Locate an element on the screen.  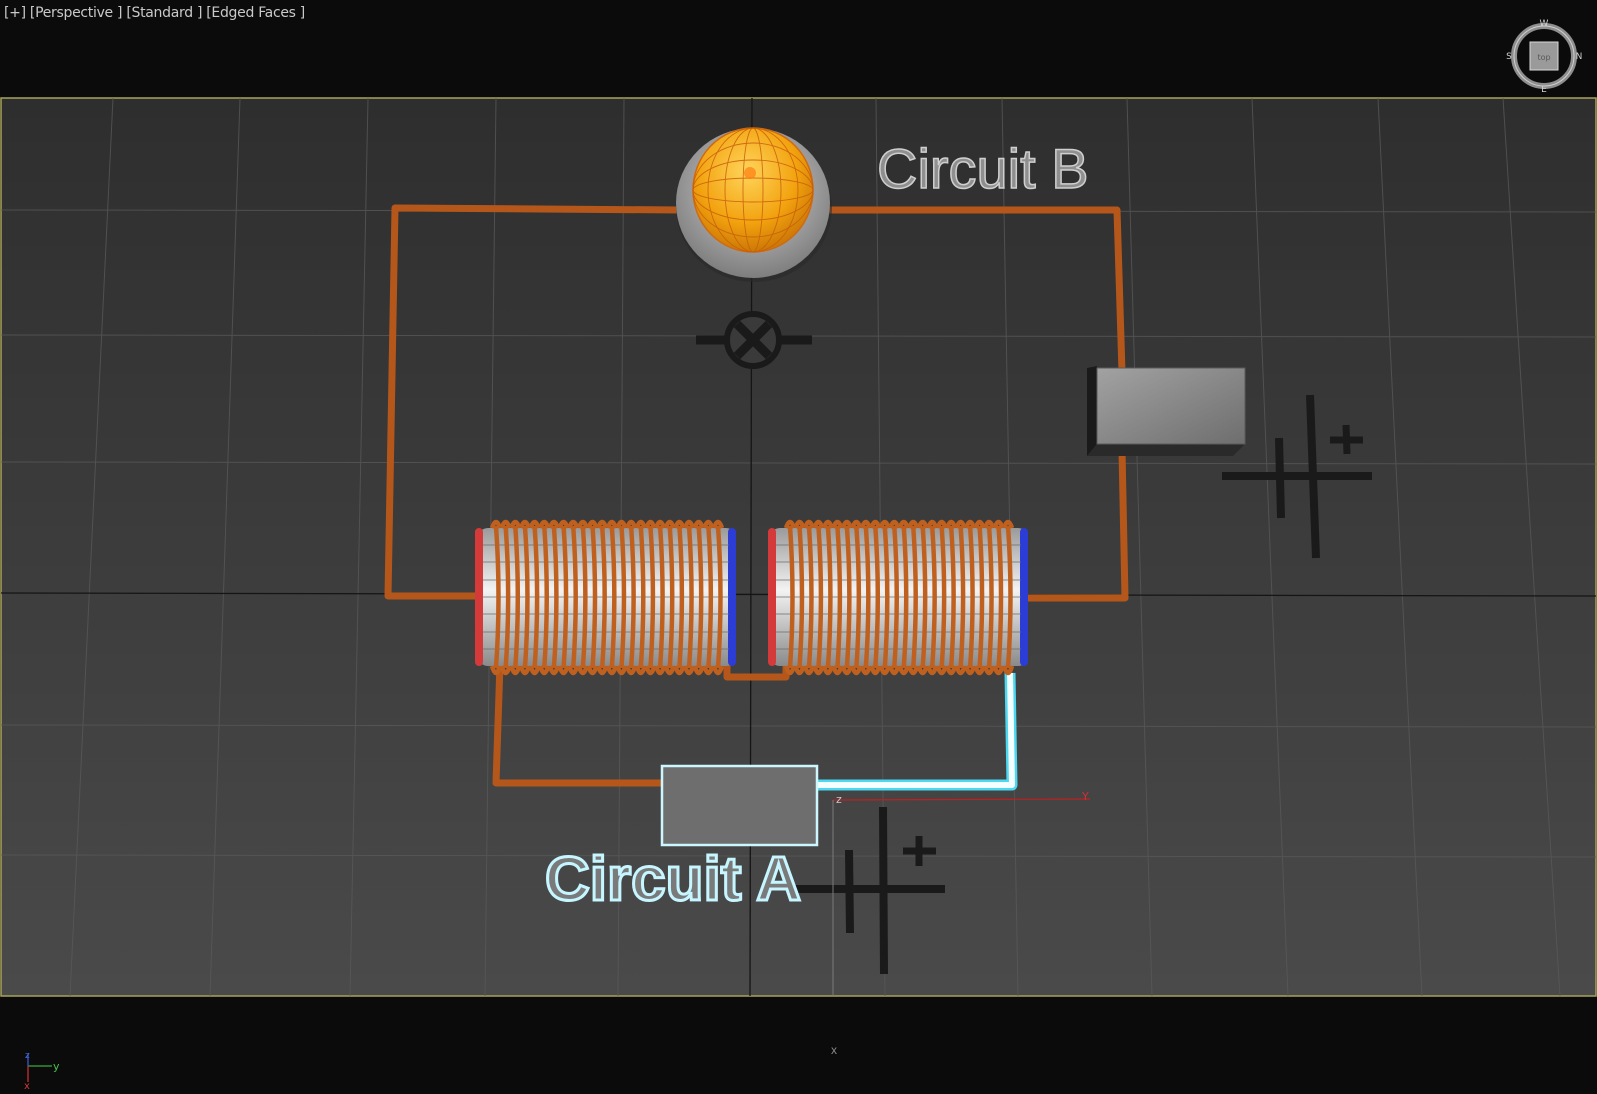
circuit-b-box is located at coordinates (1166, 411).